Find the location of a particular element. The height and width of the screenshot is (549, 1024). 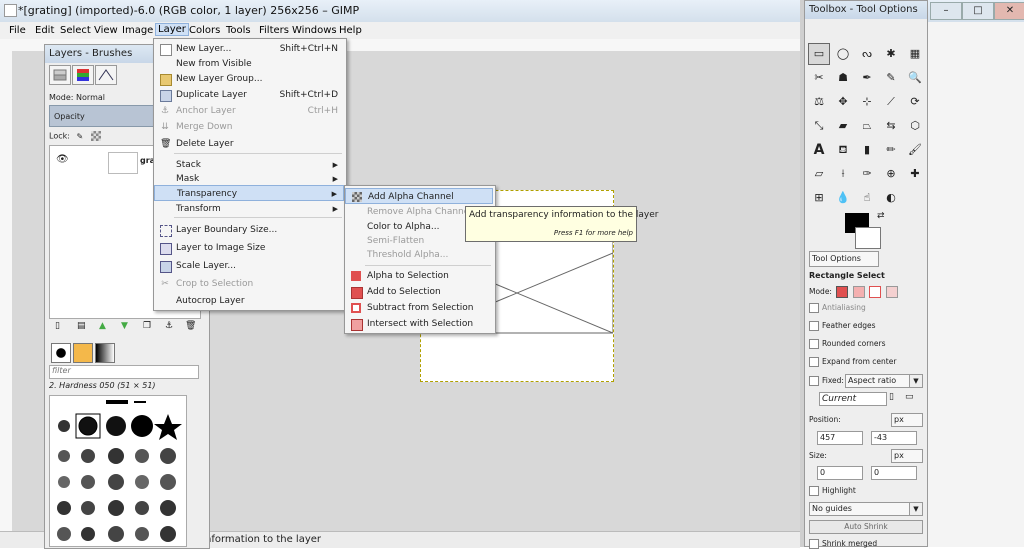

rect-select-icon: ▭ is located at coordinates (819, 54).